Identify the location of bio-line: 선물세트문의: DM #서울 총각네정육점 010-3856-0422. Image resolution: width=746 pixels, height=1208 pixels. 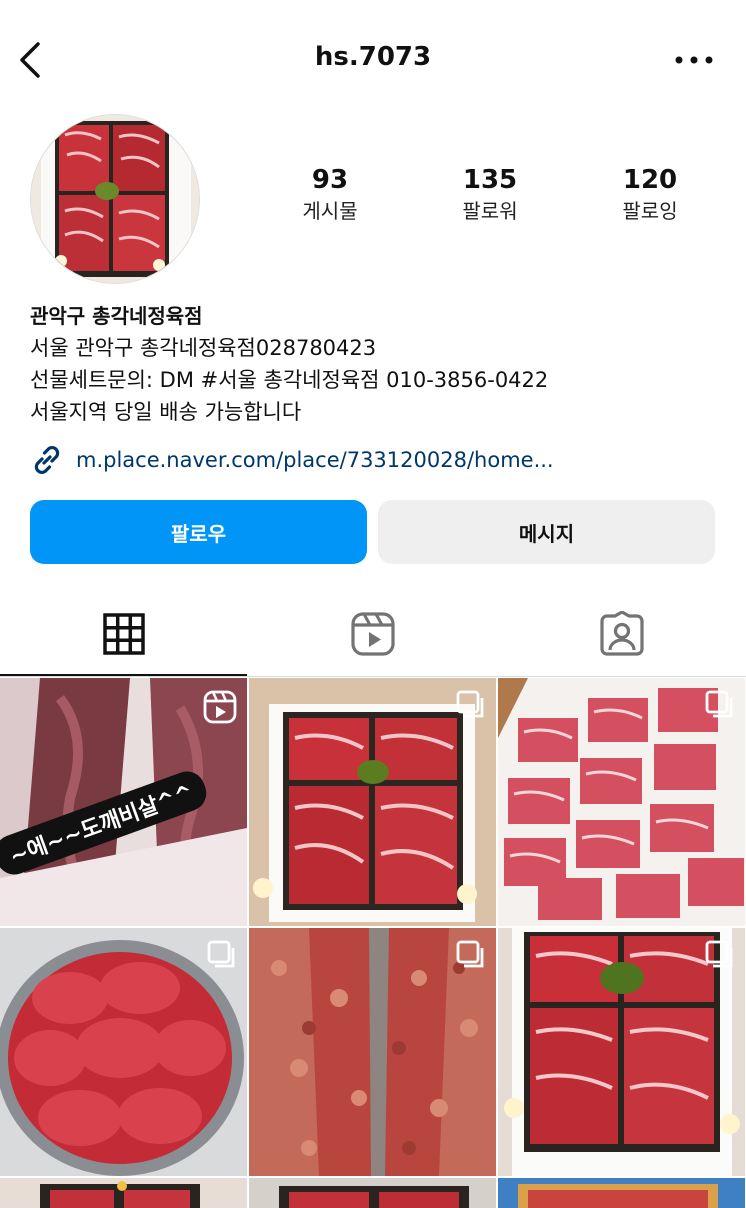
(289, 380).